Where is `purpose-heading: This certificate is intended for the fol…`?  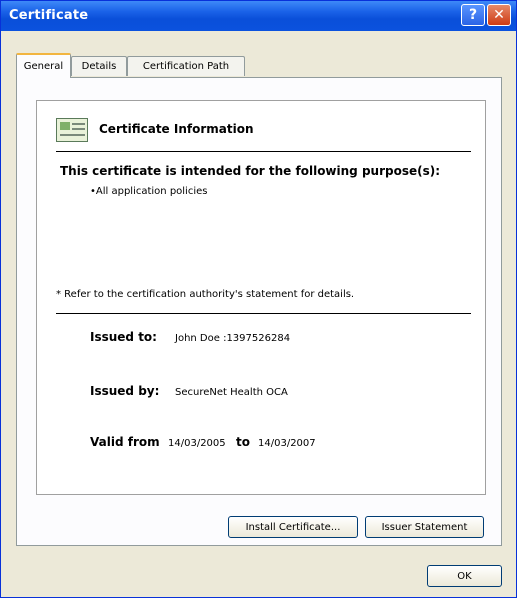
purpose-heading: This certificate is intended for the fol… is located at coordinates (250, 171).